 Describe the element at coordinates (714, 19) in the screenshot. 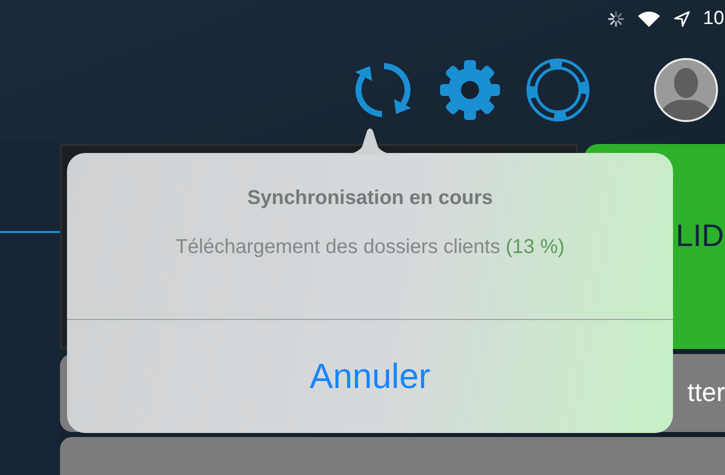

I see `status-time: 10` at that location.